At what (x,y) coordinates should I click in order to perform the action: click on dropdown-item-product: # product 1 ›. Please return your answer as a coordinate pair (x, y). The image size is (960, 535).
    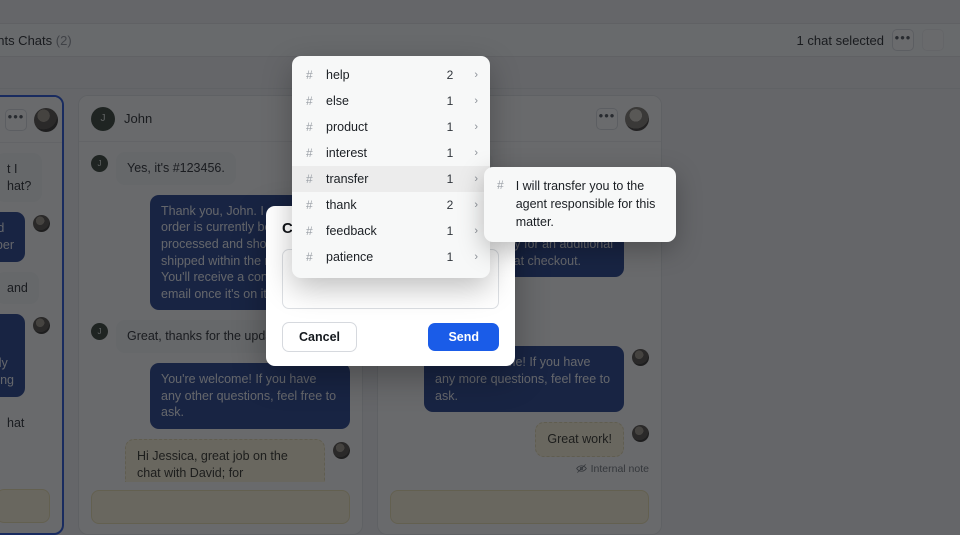
    Looking at the image, I should click on (391, 127).